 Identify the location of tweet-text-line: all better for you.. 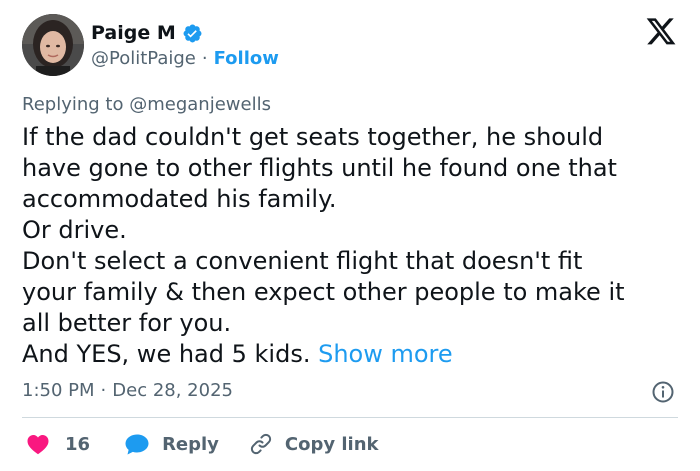
(127, 323).